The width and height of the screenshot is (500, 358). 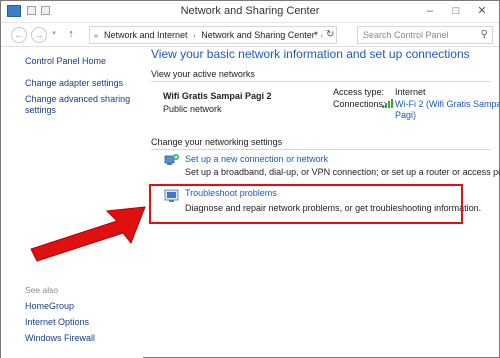 What do you see at coordinates (88, 234) in the screenshot?
I see `red-pointer-arrow-icon` at bounding box center [88, 234].